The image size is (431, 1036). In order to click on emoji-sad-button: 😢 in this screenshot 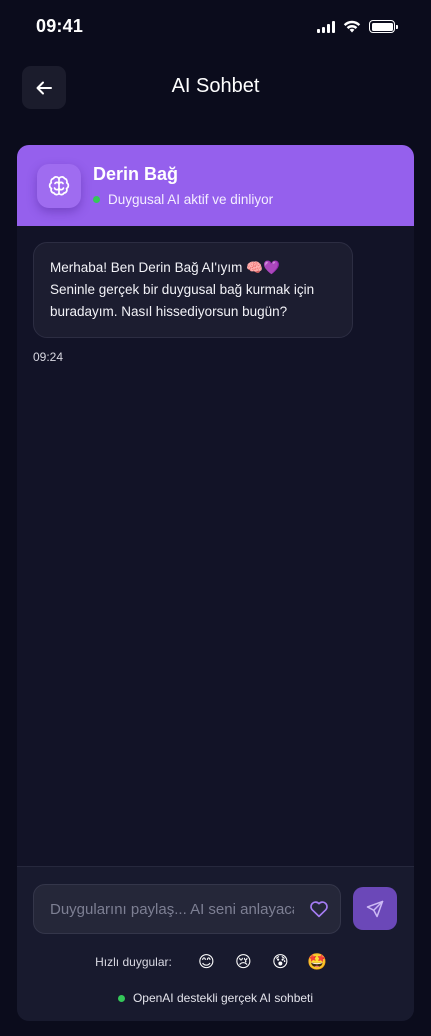, I will do `click(243, 961)`.